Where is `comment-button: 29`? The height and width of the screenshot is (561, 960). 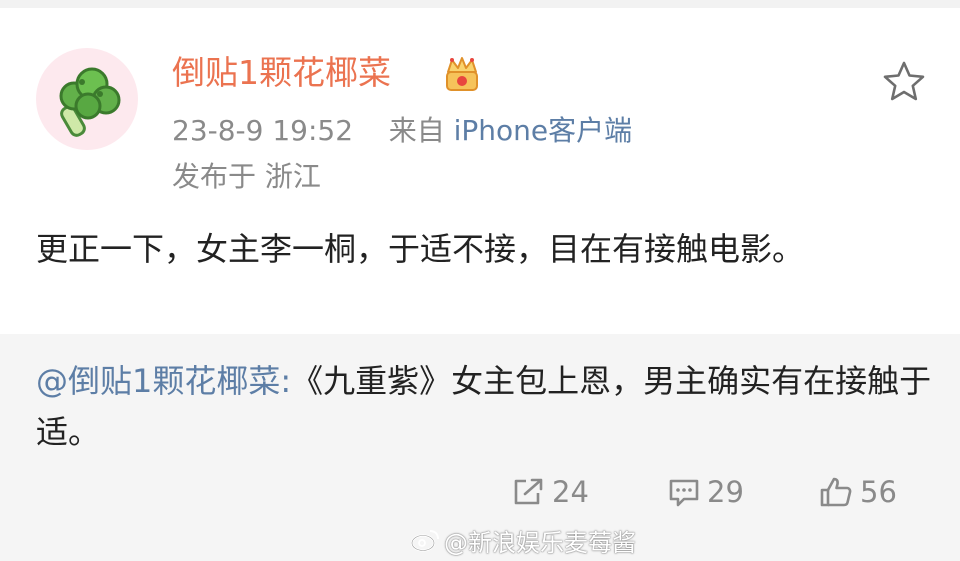
comment-button: 29 is located at coordinates (705, 492).